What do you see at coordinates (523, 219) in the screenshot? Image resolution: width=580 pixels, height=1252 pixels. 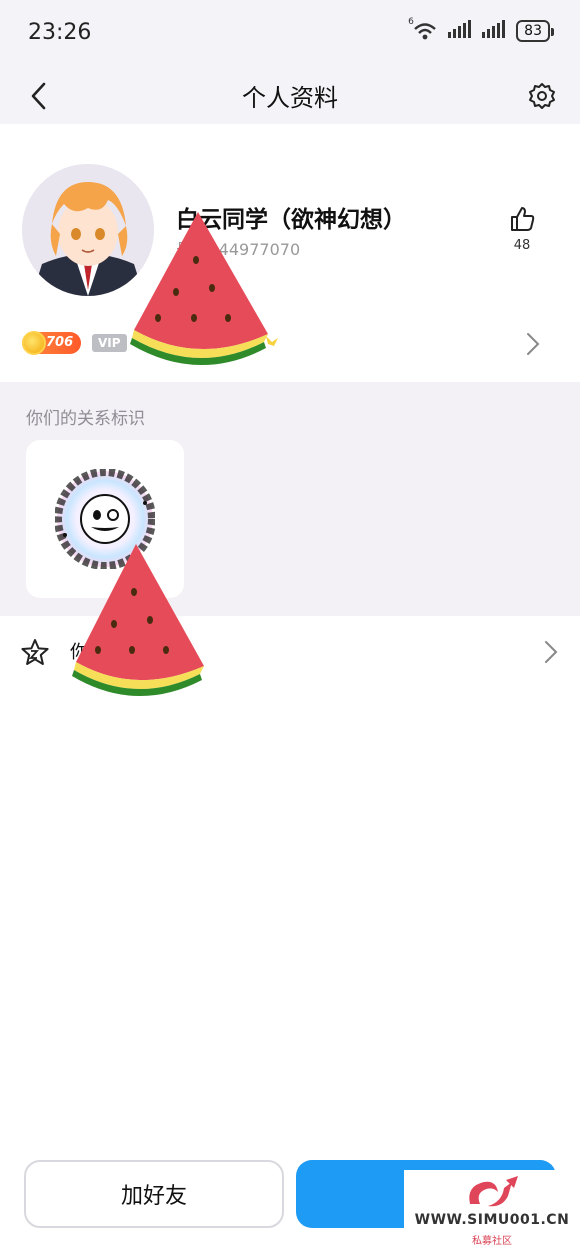 I see `thumbs-up-icon` at bounding box center [523, 219].